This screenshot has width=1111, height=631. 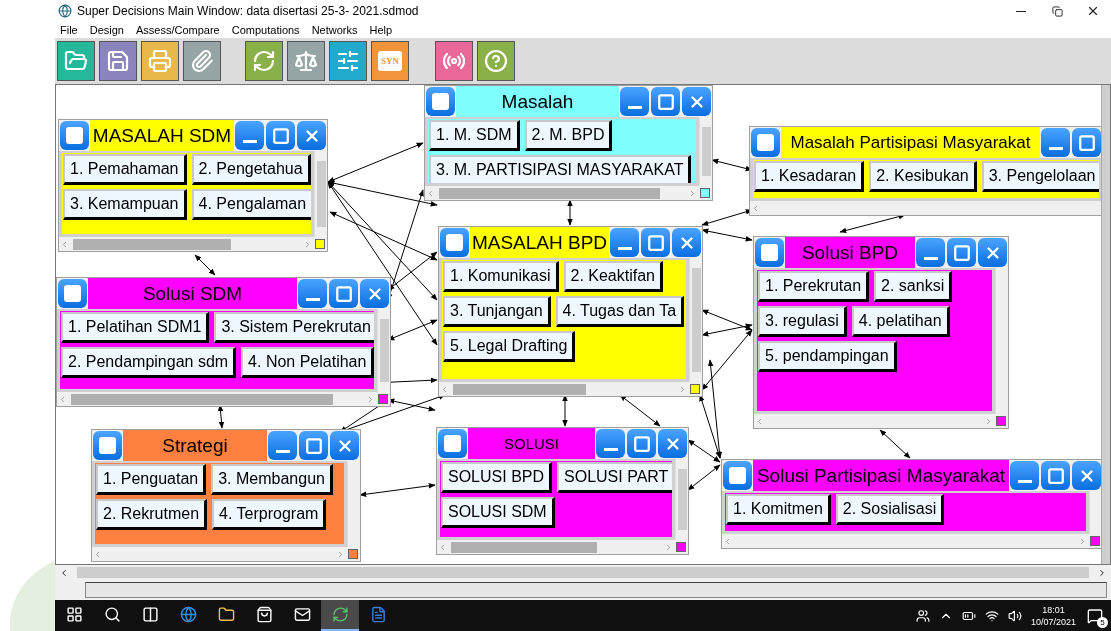 What do you see at coordinates (613, 276) in the screenshot?
I see `node-button: 2. Keaktifan` at bounding box center [613, 276].